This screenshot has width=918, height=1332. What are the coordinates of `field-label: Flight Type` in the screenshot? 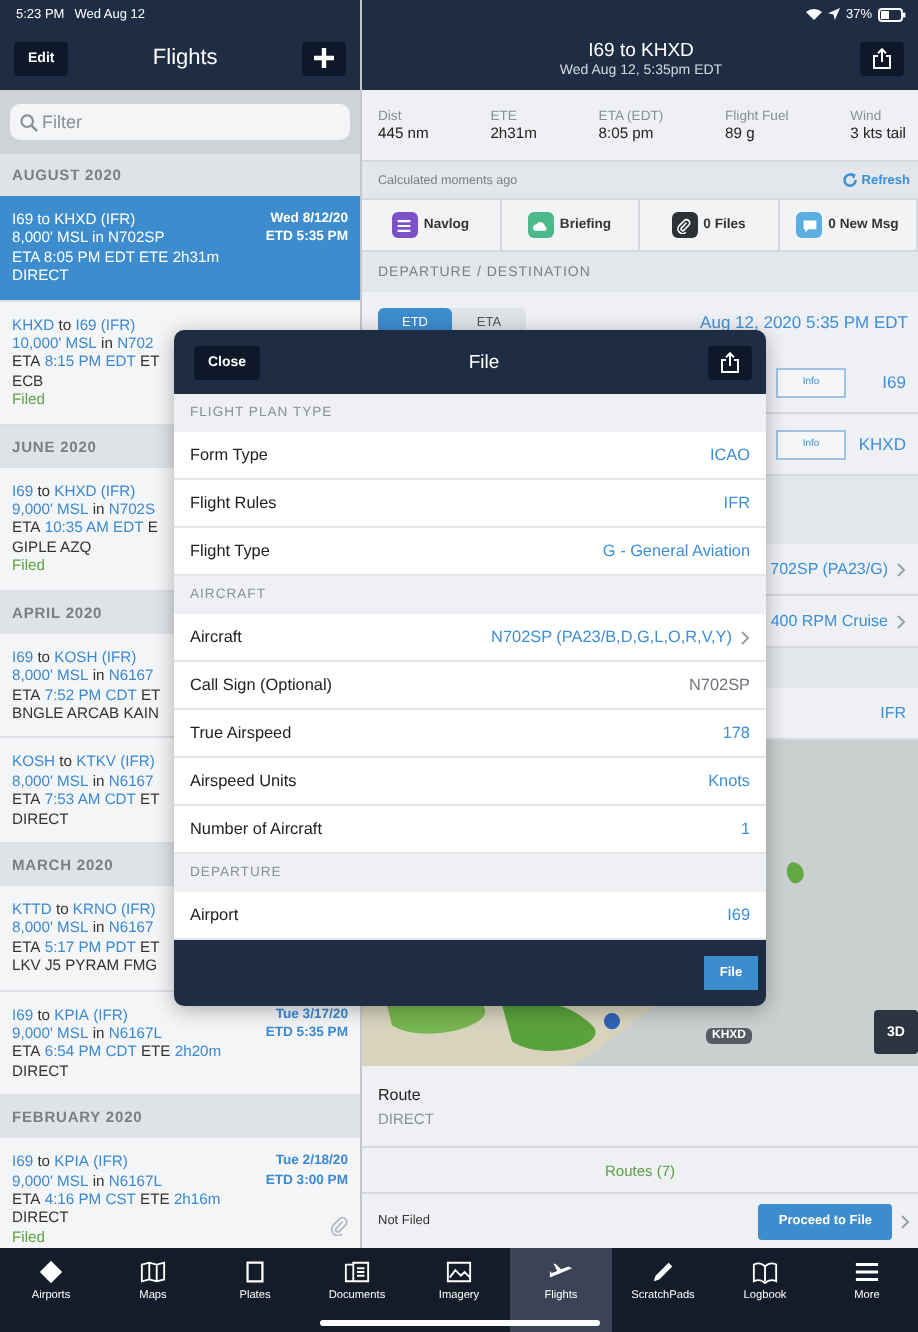 It's located at (231, 551).